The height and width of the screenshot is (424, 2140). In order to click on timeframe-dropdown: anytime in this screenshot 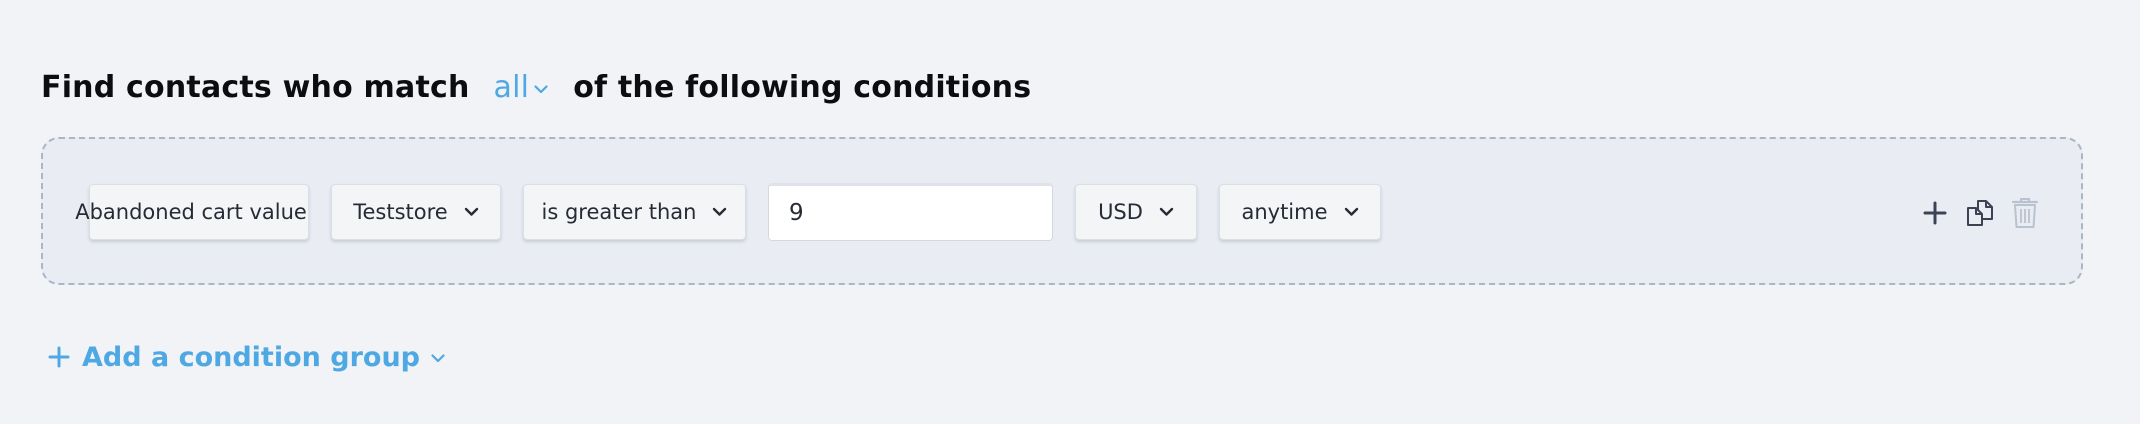, I will do `click(1300, 212)`.